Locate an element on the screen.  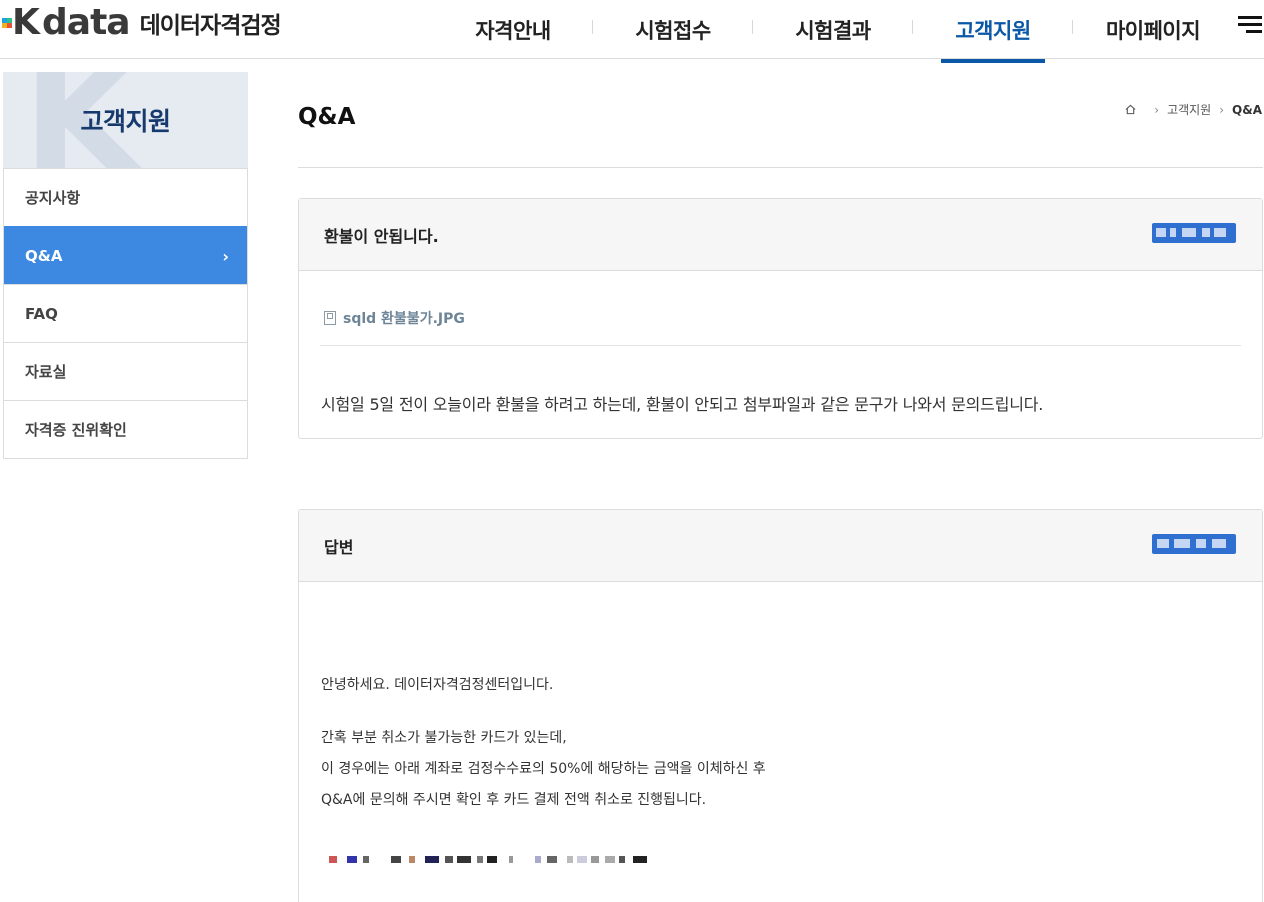
sidebar-title: 고객지원 is located at coordinates (125, 121).